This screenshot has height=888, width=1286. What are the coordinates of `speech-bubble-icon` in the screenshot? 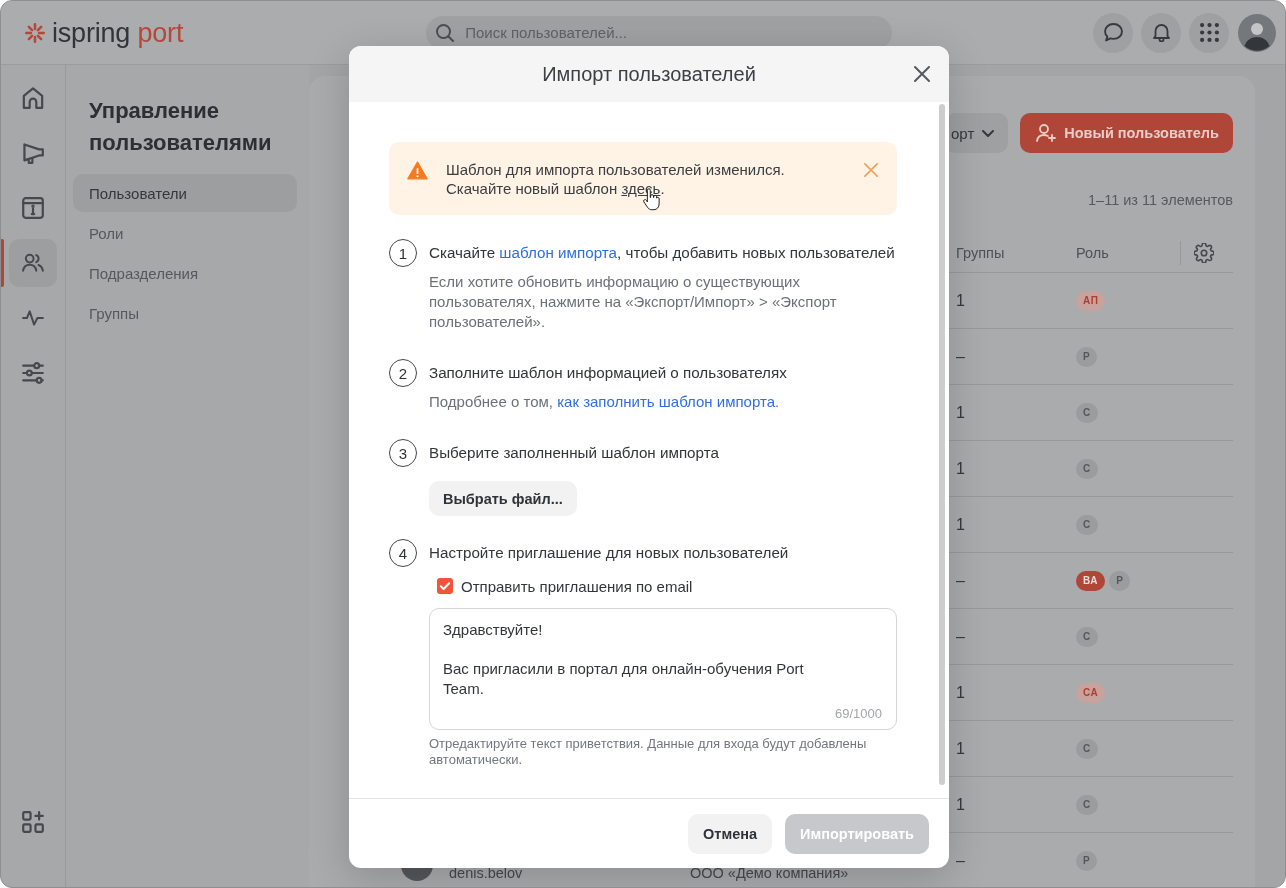 It's located at (1113, 32).